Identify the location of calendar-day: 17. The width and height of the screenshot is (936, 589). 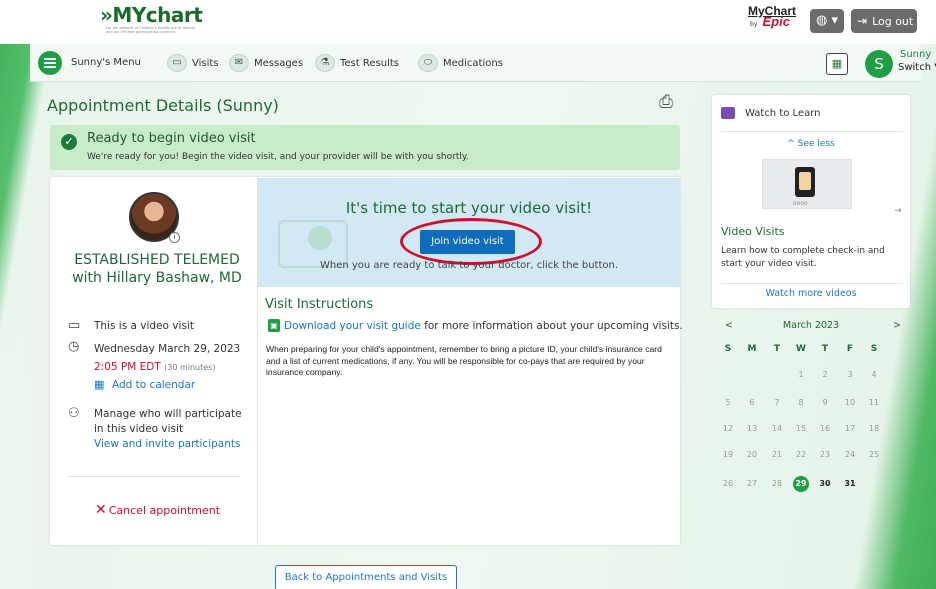
(850, 429).